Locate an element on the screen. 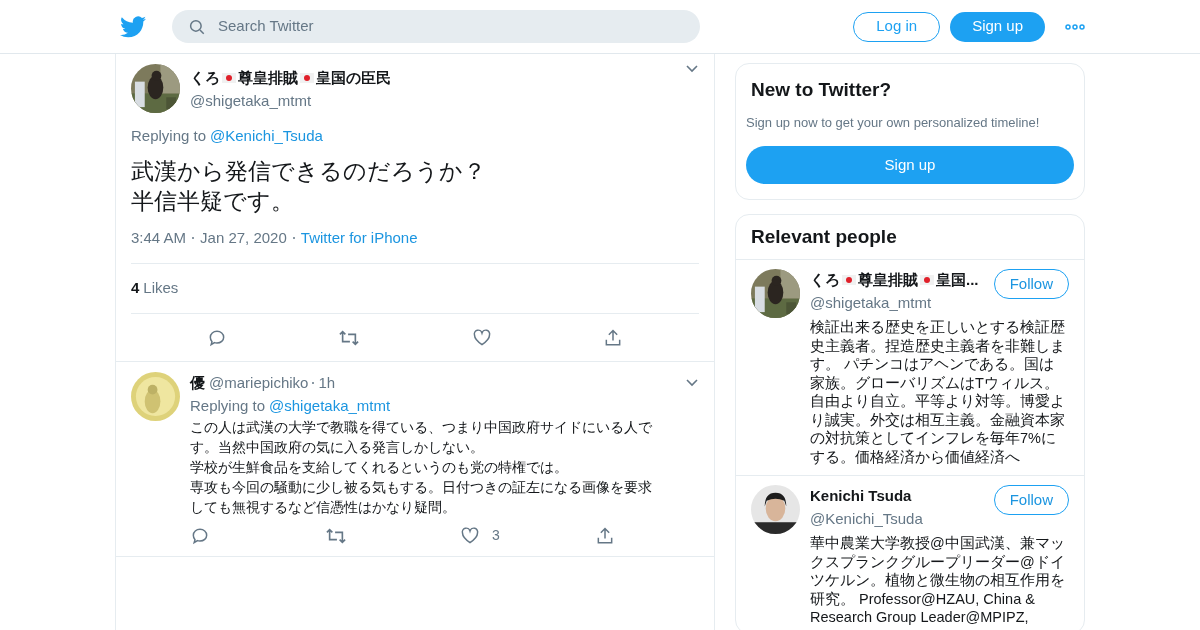  tweet-text: 学校が生鮮食品を支給してくれるというのも党の特権では。 is located at coordinates (379, 467).